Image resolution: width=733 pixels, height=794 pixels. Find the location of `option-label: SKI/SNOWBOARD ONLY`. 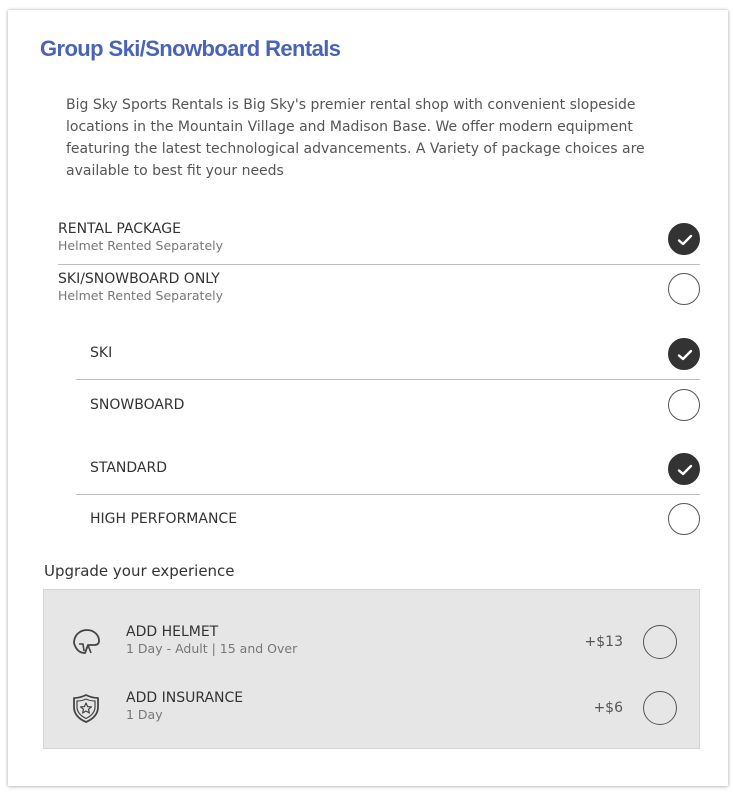

option-label: SKI/SNOWBOARD ONLY is located at coordinates (139, 279).